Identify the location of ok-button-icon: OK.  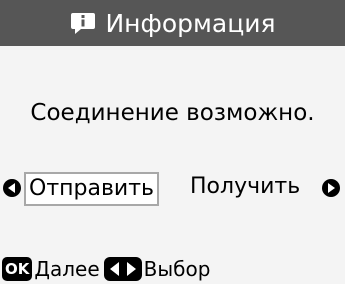
(17, 269).